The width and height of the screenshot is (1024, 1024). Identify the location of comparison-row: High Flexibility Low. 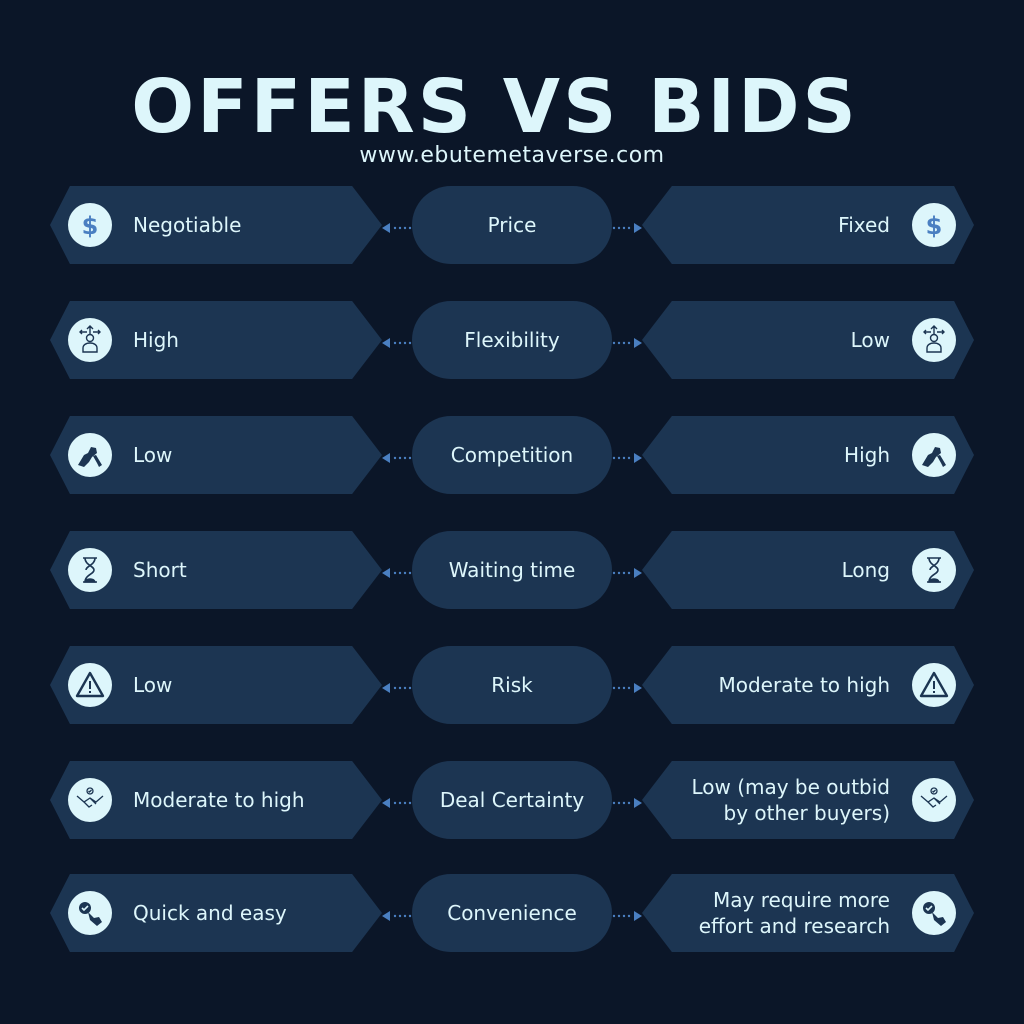
(512, 340).